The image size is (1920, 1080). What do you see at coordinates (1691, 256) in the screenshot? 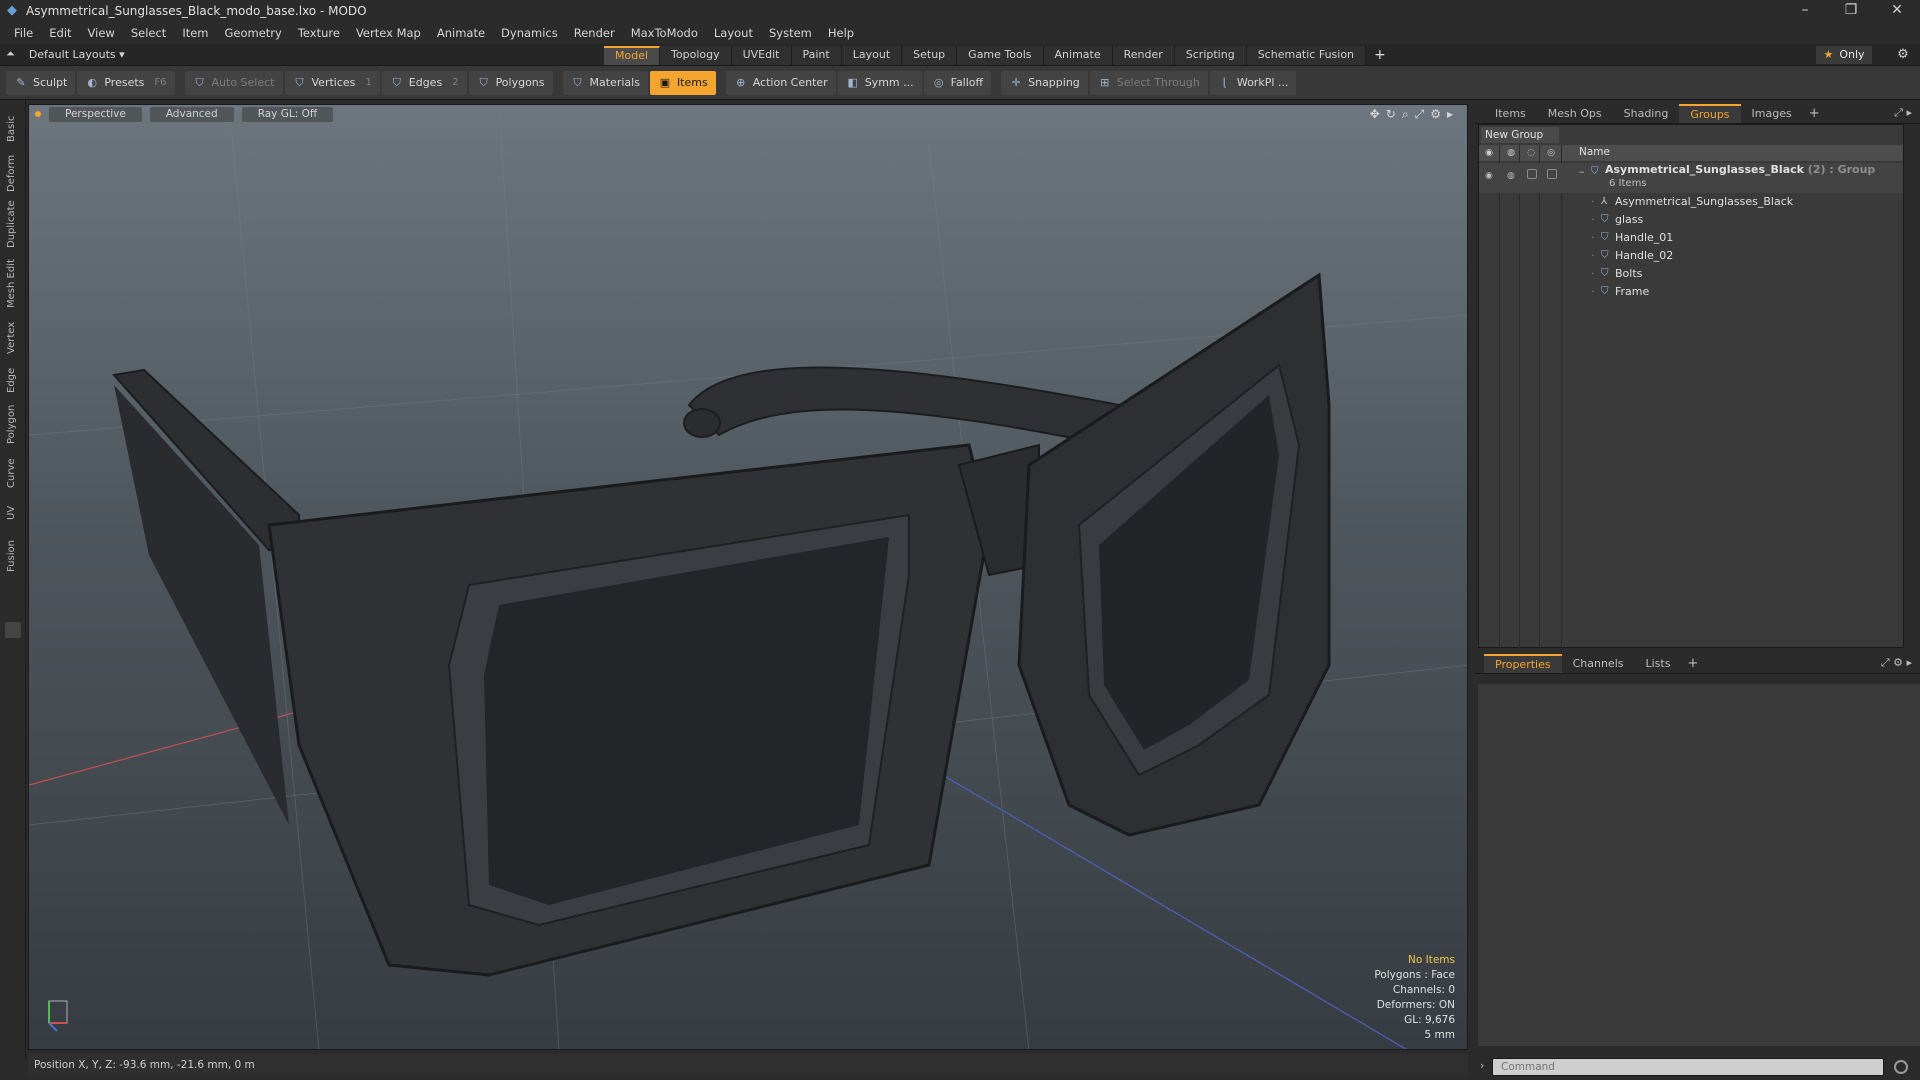
I see `tree-item: · ⛉ Handle_02` at bounding box center [1691, 256].